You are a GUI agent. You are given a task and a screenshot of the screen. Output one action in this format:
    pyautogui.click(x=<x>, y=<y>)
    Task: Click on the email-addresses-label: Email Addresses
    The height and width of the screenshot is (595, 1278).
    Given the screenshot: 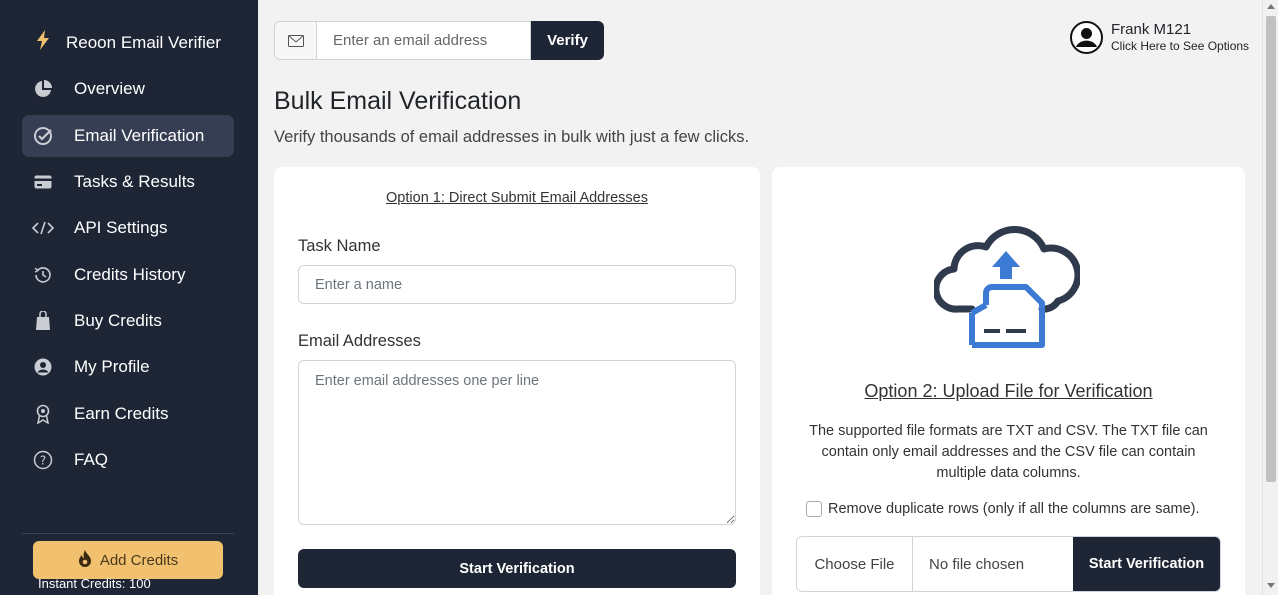 What is the action you would take?
    pyautogui.click(x=359, y=341)
    